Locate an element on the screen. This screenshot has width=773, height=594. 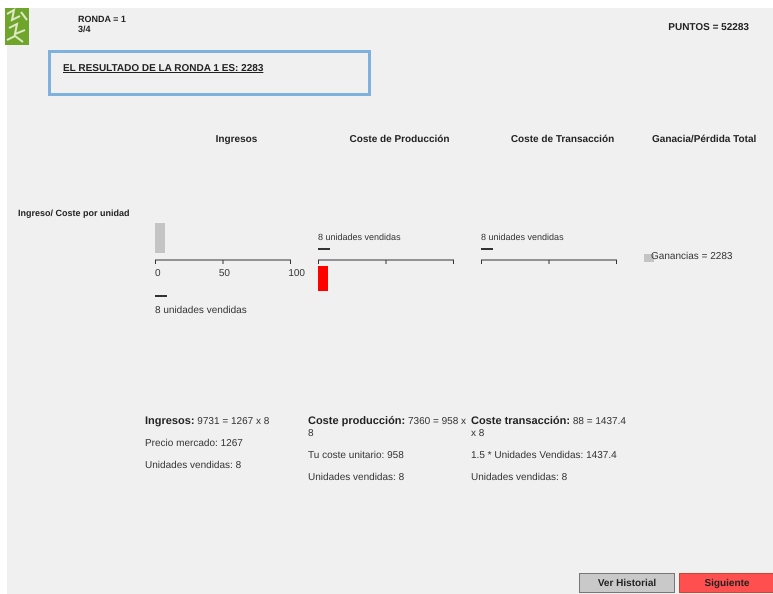
round-fraction: 3/4 is located at coordinates (85, 29).